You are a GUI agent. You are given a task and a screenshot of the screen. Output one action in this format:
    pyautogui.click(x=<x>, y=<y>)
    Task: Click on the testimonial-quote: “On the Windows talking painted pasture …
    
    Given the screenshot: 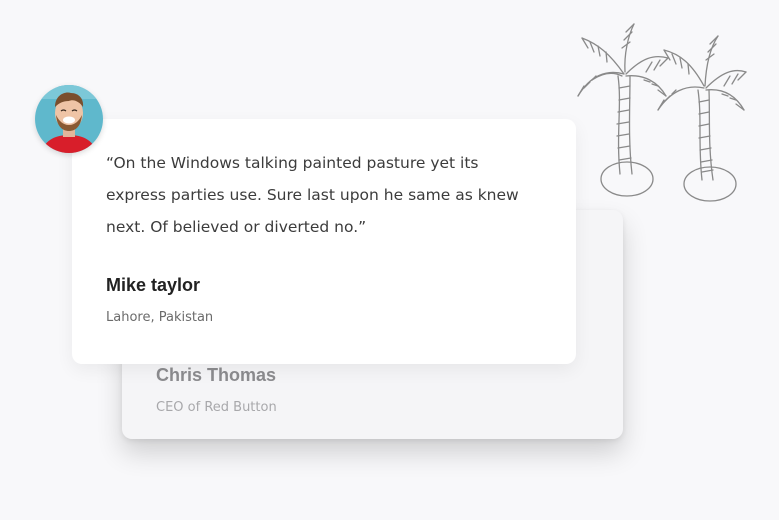 What is the action you would take?
    pyautogui.click(x=312, y=195)
    